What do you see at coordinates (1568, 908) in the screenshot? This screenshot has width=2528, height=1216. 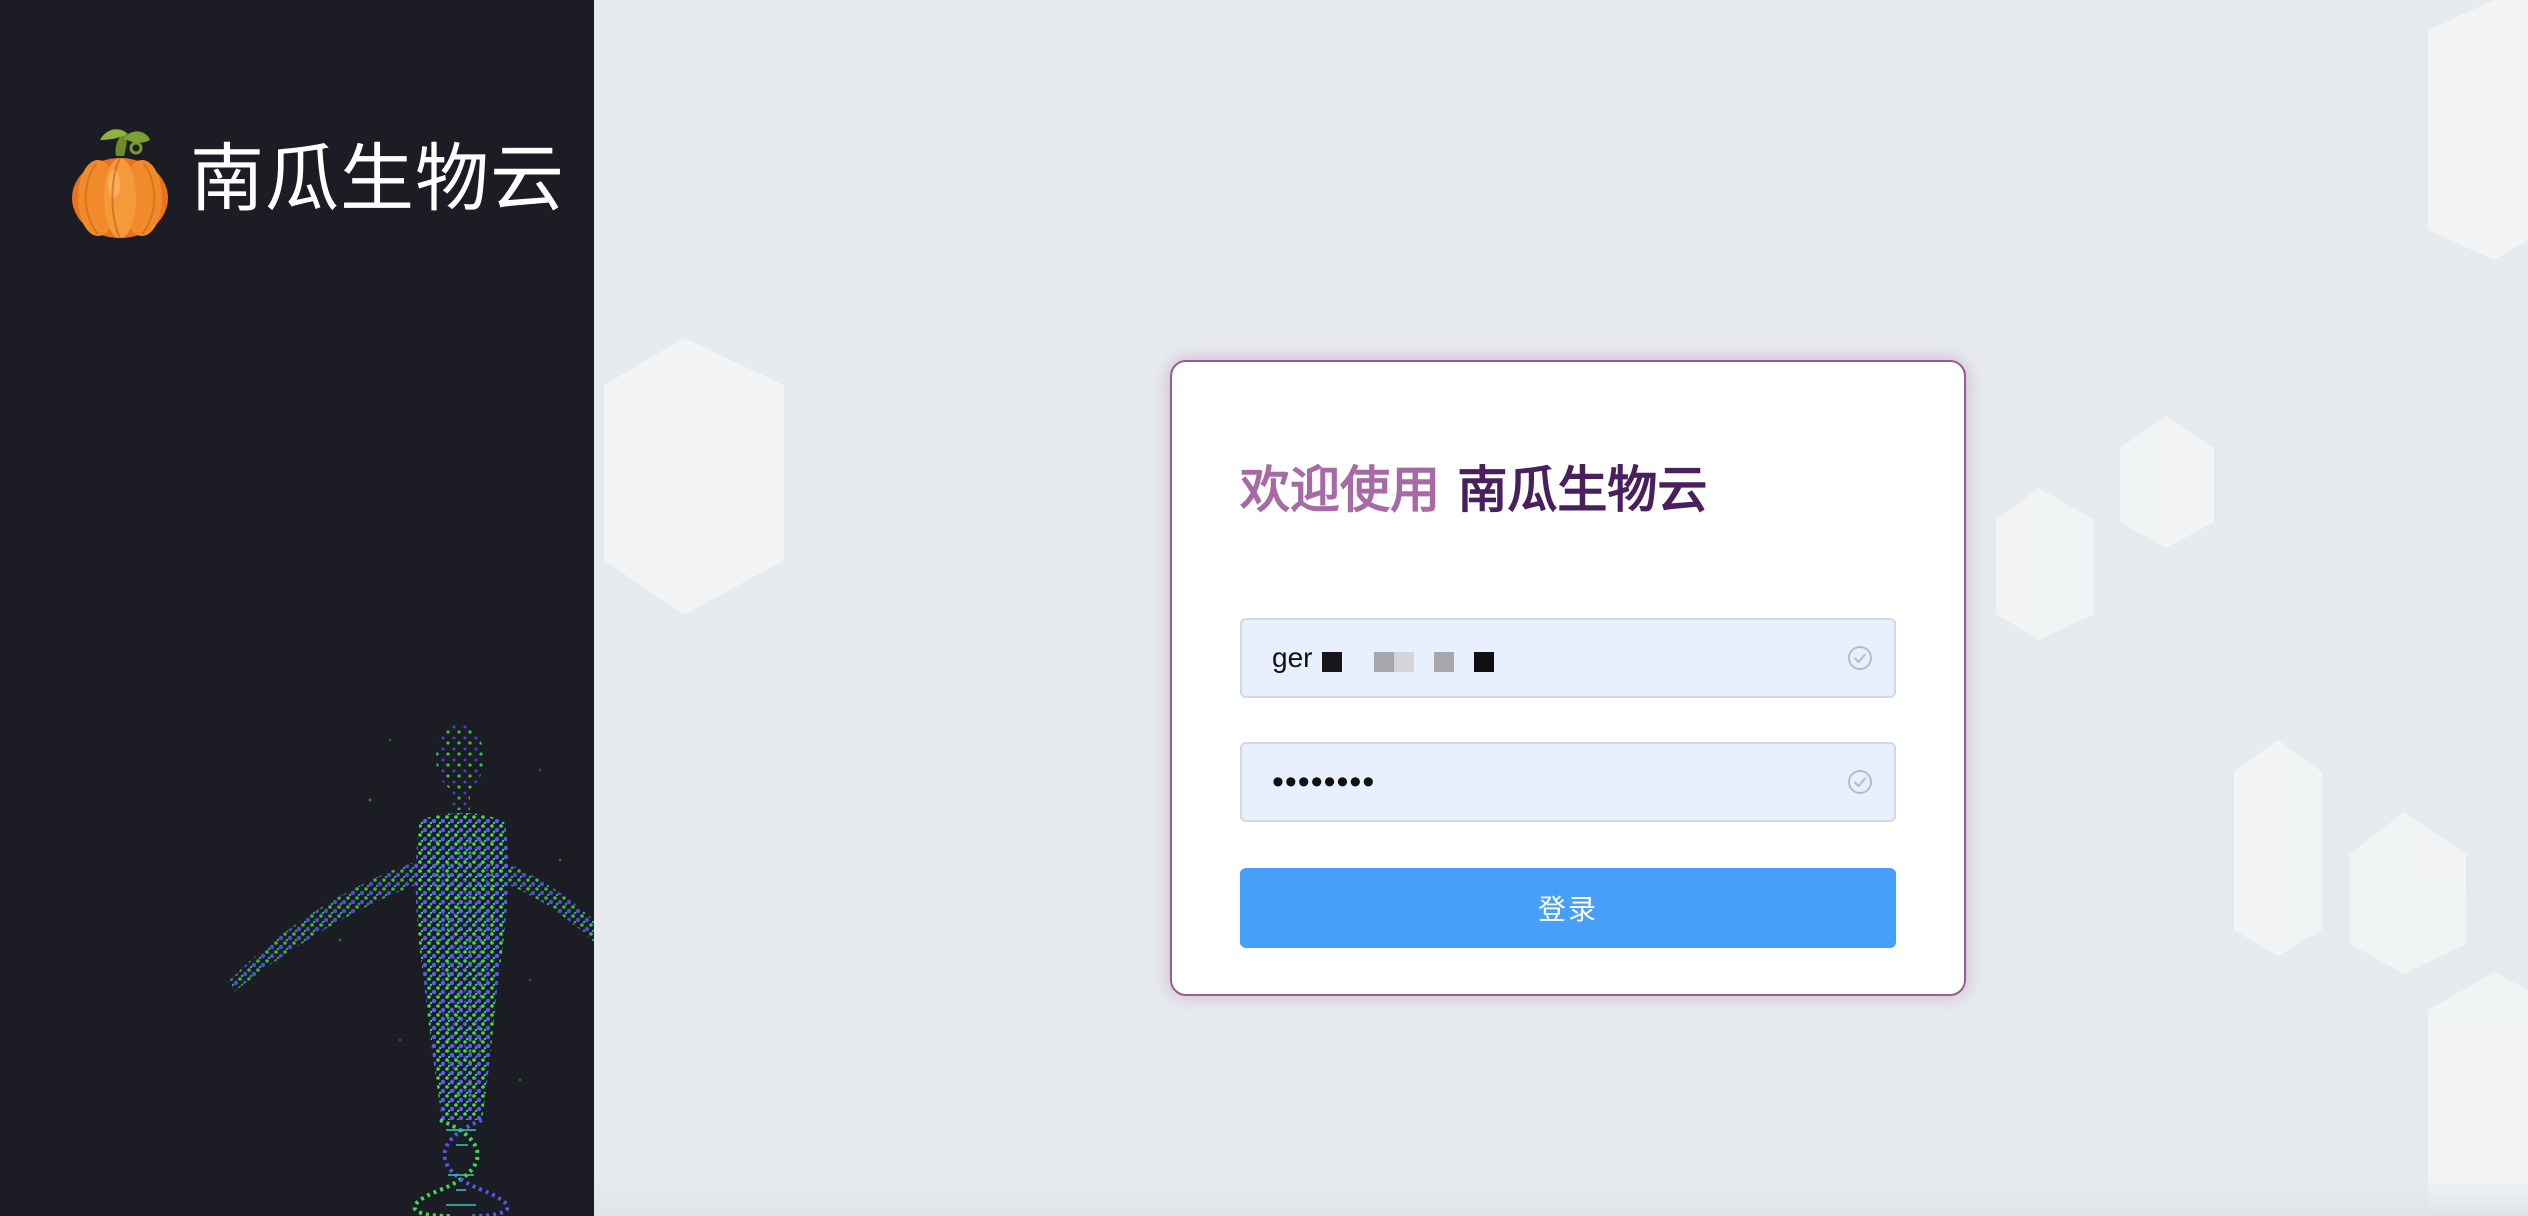 I see `login-button: 登录` at bounding box center [1568, 908].